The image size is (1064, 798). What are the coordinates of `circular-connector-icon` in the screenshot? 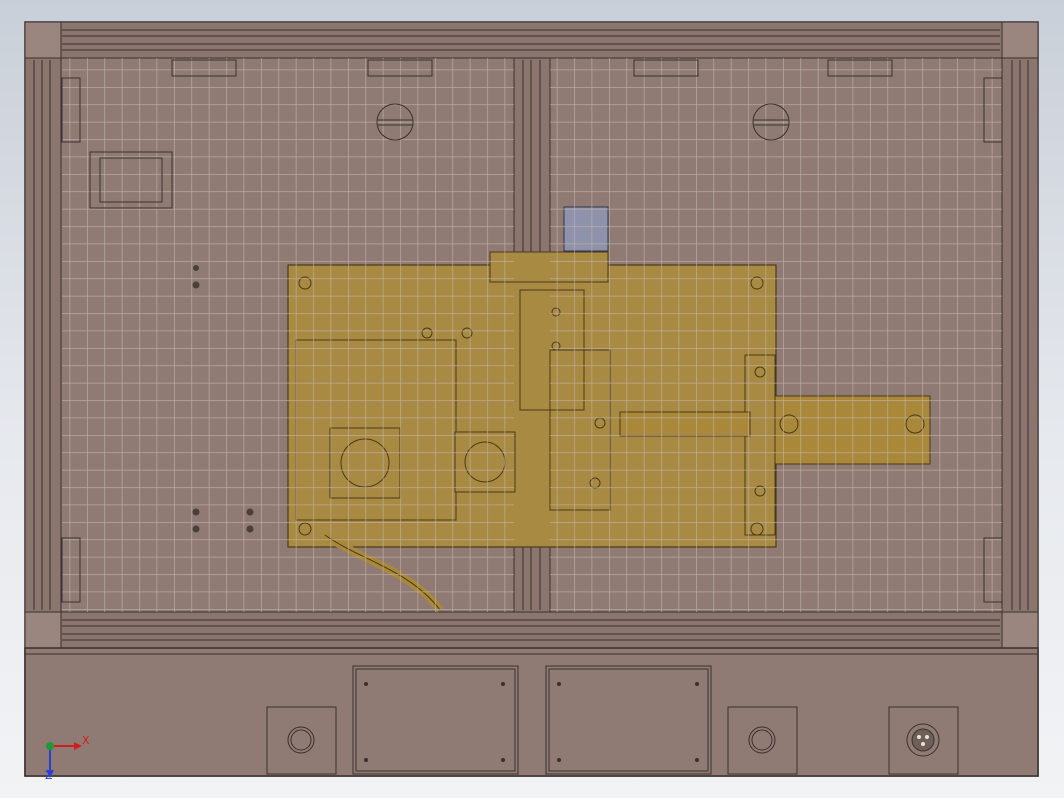 It's located at (923, 740).